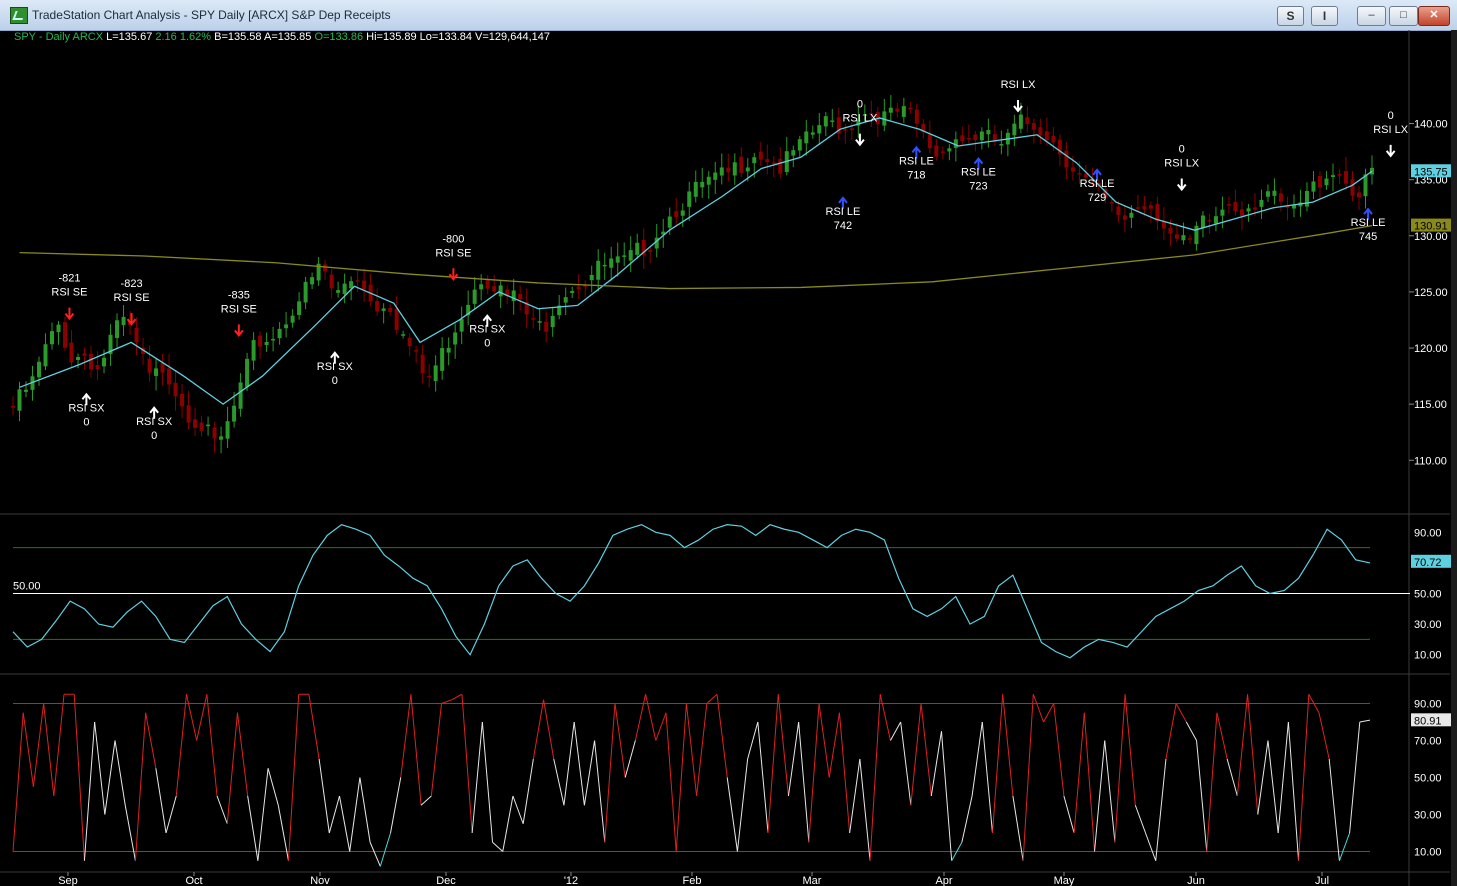 This screenshot has height=886, width=1457. I want to click on signal-marker: 0 RSI LX, so click(1182, 168).